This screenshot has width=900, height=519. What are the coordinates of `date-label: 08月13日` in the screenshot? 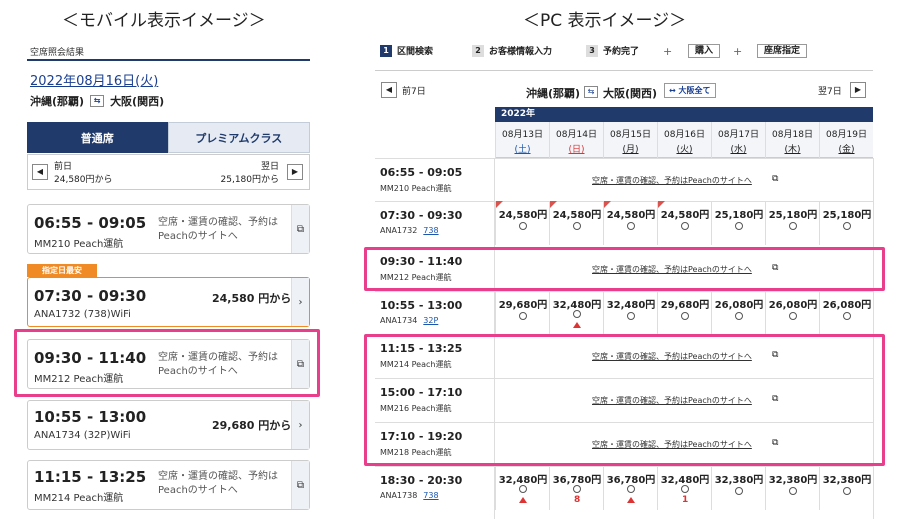 It's located at (522, 135).